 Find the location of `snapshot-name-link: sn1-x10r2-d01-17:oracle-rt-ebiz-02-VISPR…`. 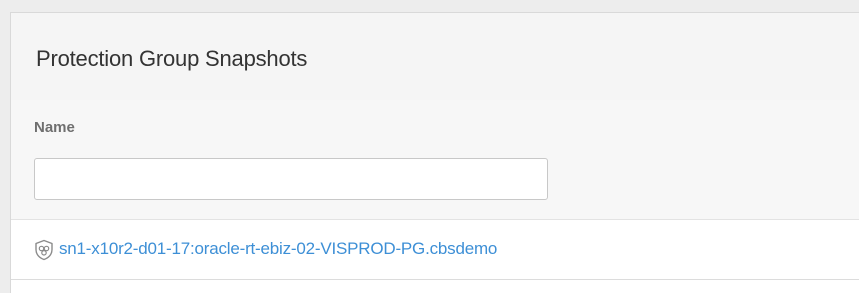

snapshot-name-link: sn1-x10r2-d01-17:oracle-rt-ebiz-02-VISPR… is located at coordinates (278, 249).